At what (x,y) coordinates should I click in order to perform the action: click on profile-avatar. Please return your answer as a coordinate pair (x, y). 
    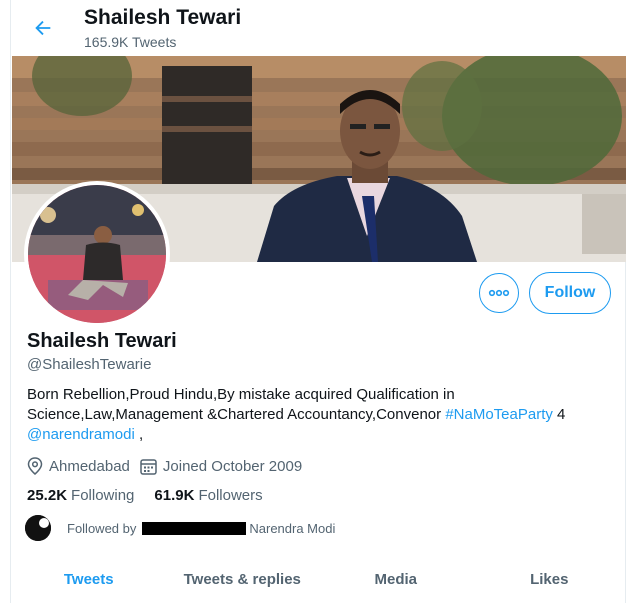
    Looking at the image, I should click on (97, 254).